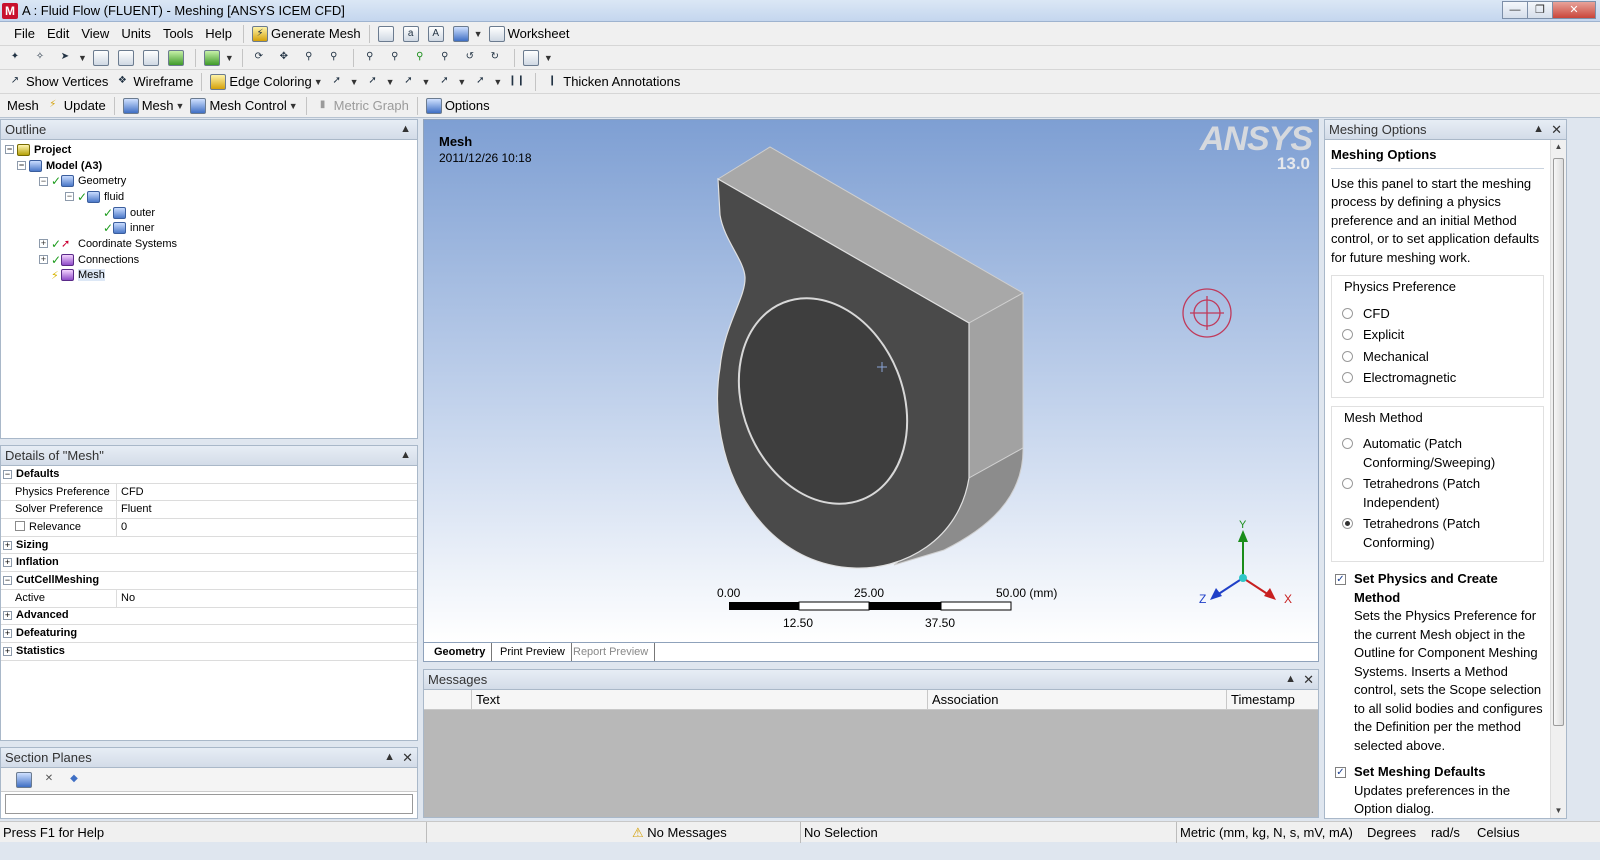 This screenshot has height=860, width=1600. I want to click on row-active: Active No, so click(209, 598).